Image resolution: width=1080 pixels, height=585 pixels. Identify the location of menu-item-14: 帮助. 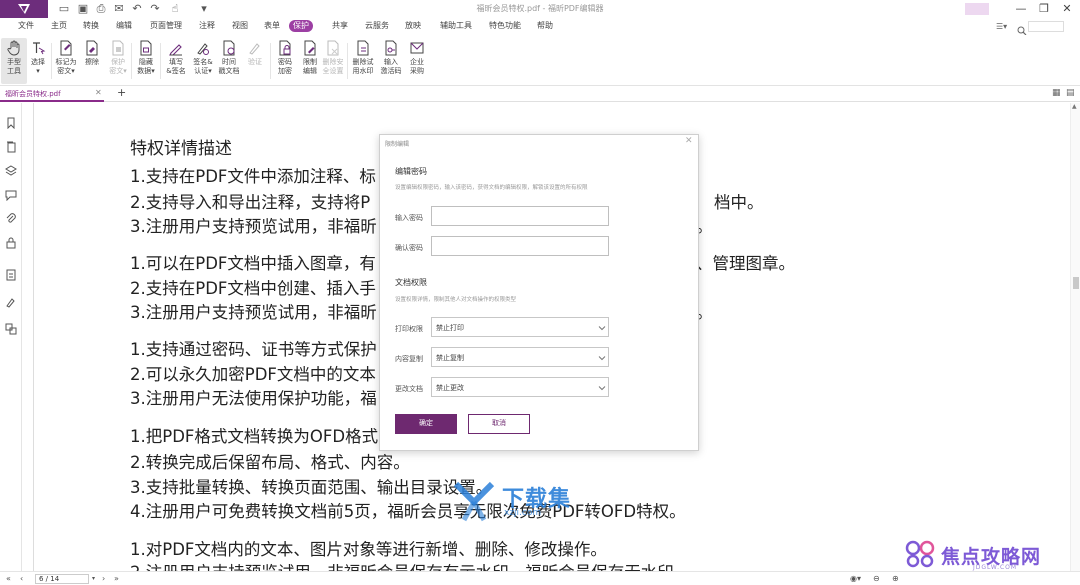
(545, 26).